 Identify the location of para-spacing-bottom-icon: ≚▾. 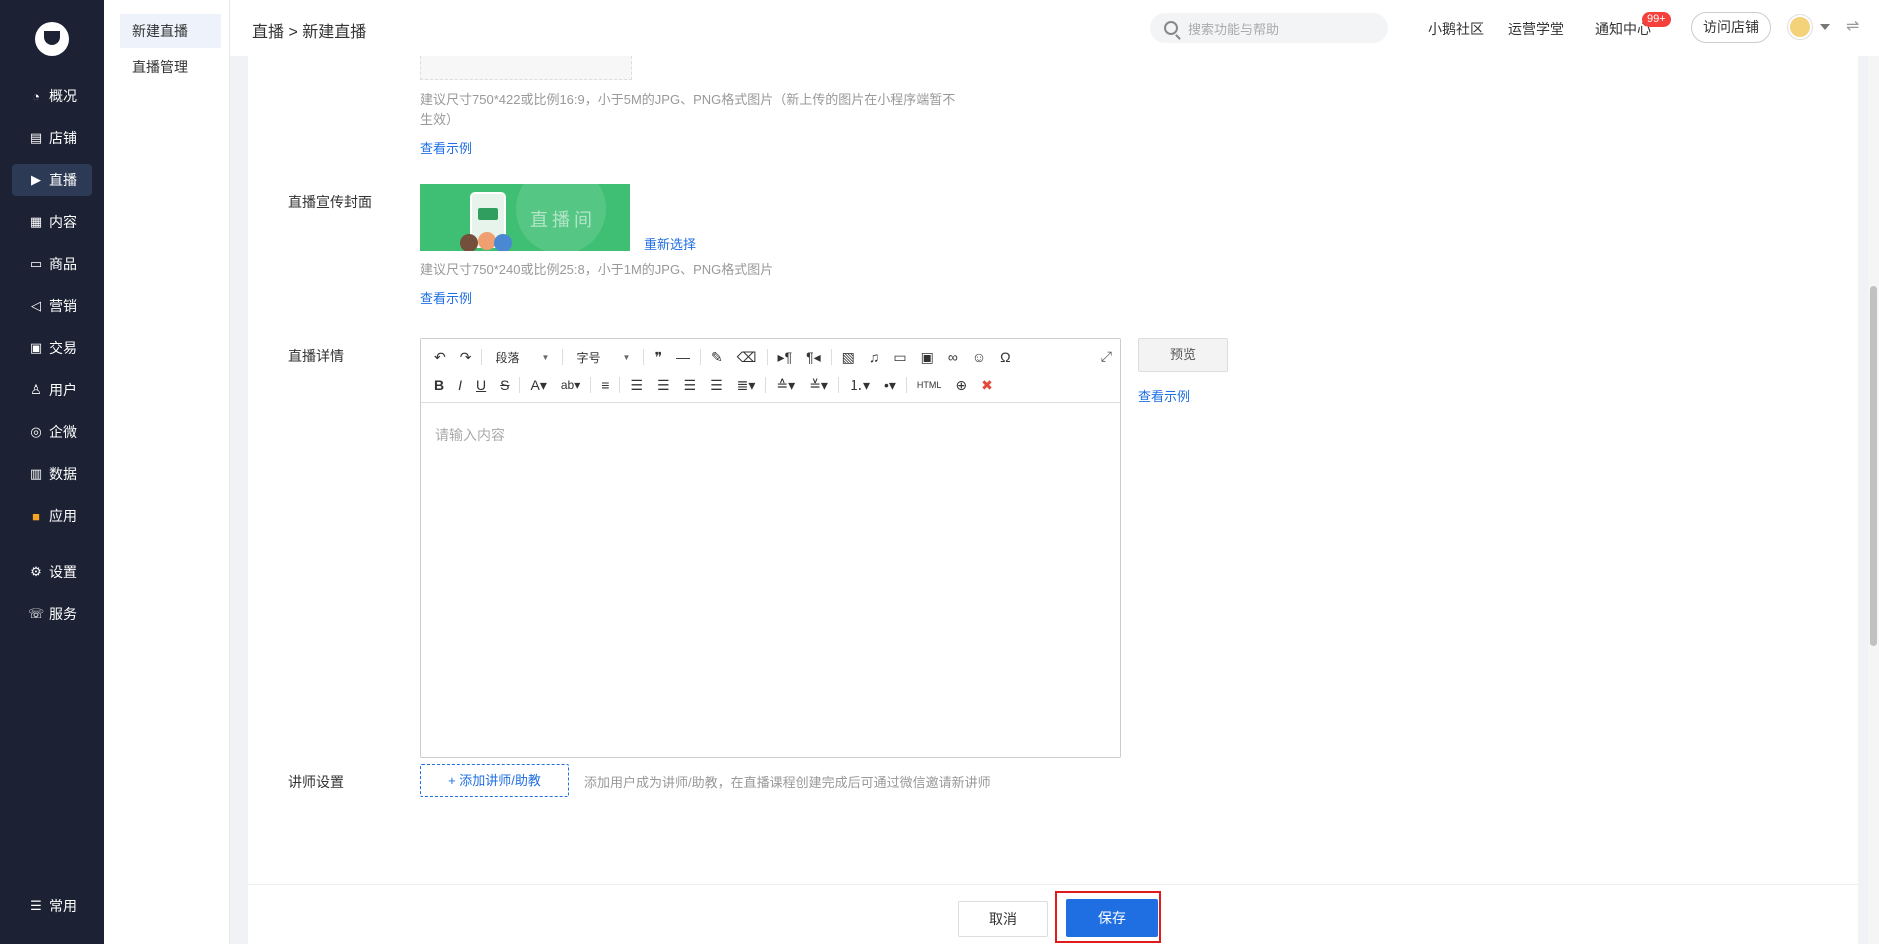
(818, 385).